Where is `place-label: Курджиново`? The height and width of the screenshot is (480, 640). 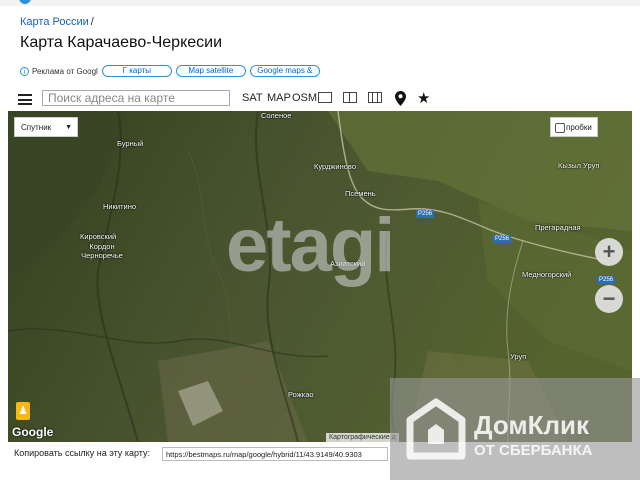 place-label: Курджиново is located at coordinates (335, 166).